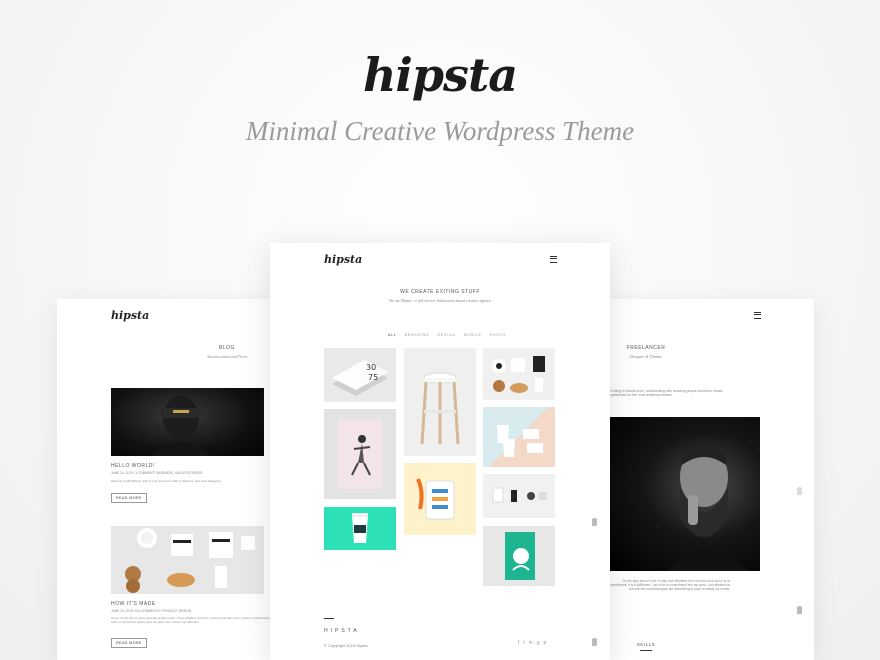  I want to click on coffee-flatlay-icon, so click(190, 560).